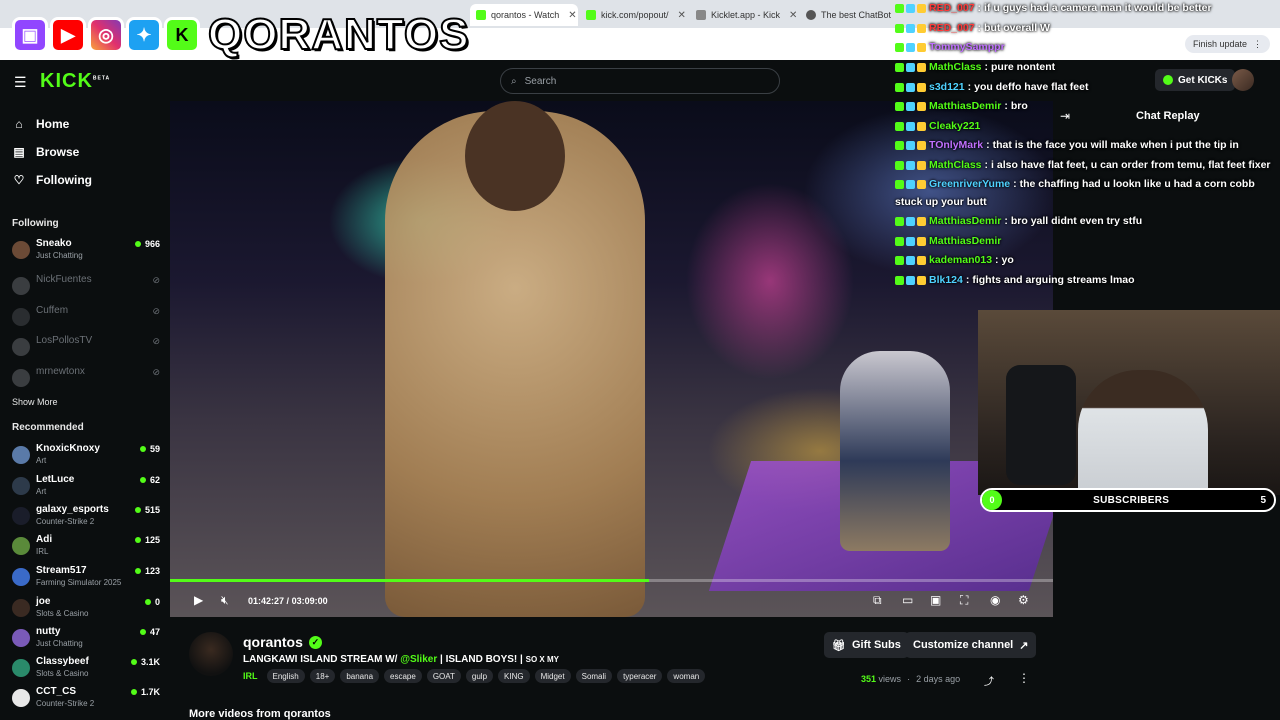 The image size is (1280, 720). I want to click on recommended-channel: KnoxicKnoxy Art 59, so click(86, 457).